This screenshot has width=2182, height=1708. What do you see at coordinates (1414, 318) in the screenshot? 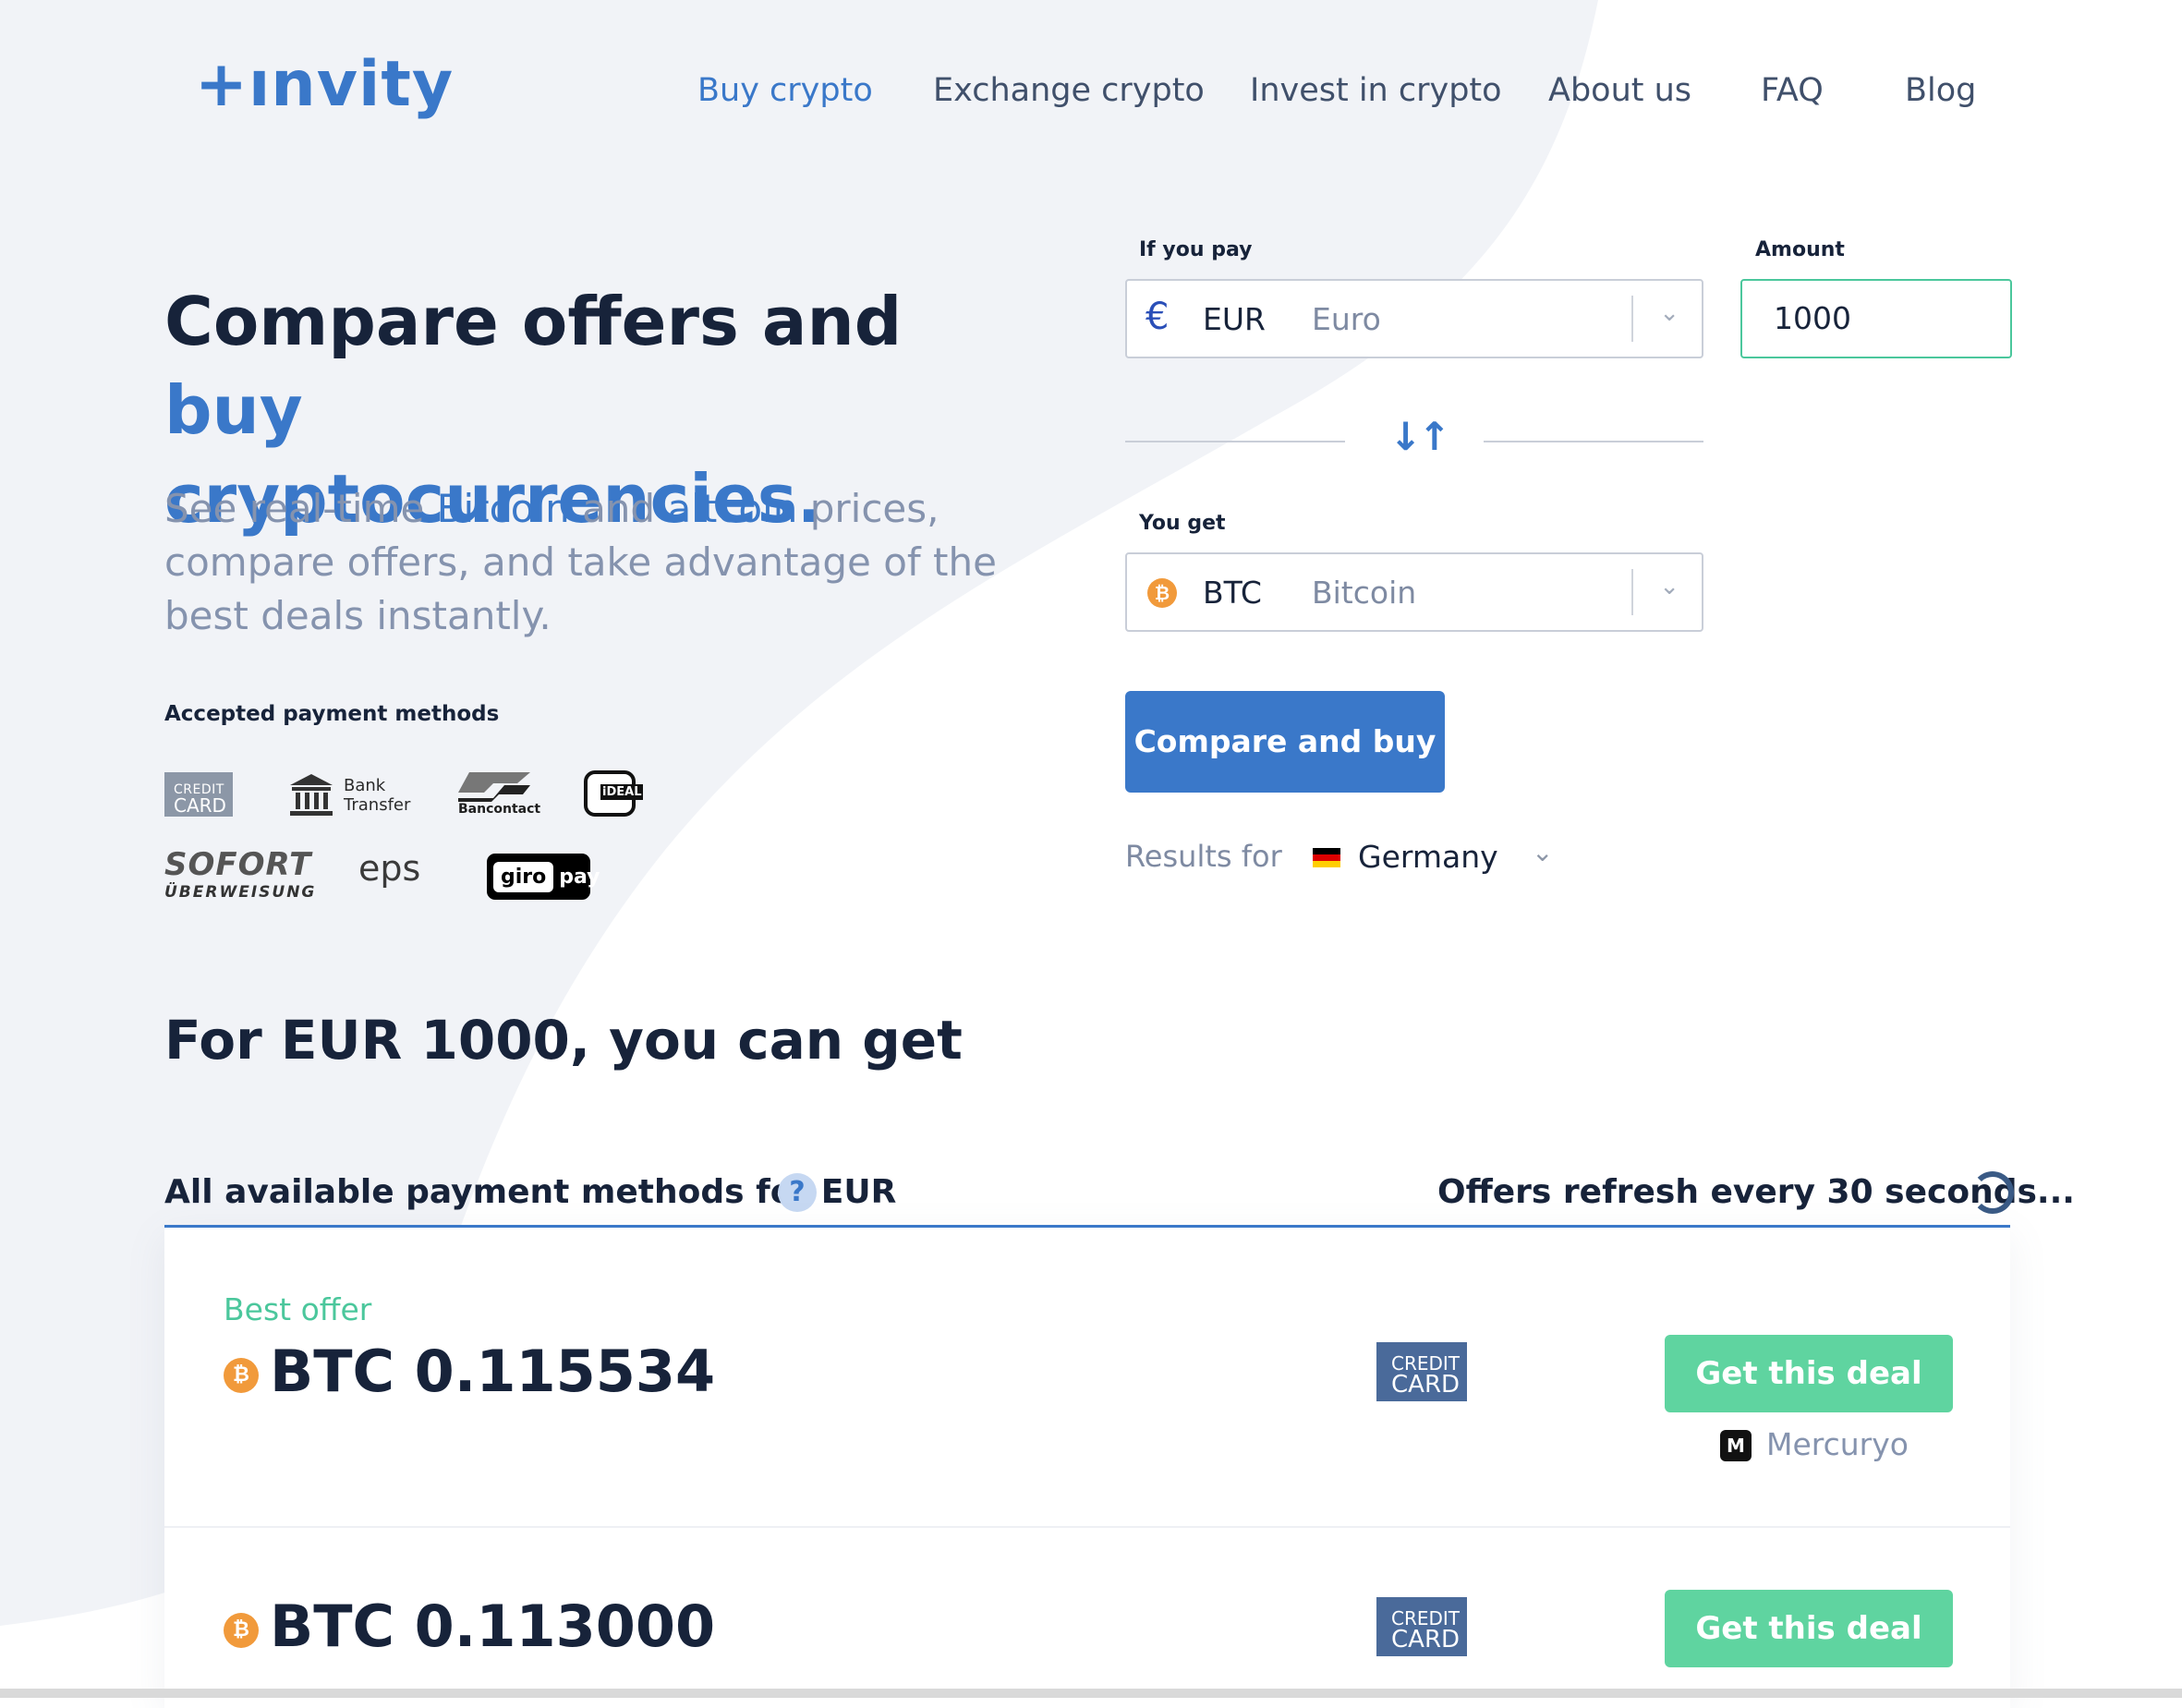
I see `pay-currency-select: € EUR Euro ⌄` at bounding box center [1414, 318].